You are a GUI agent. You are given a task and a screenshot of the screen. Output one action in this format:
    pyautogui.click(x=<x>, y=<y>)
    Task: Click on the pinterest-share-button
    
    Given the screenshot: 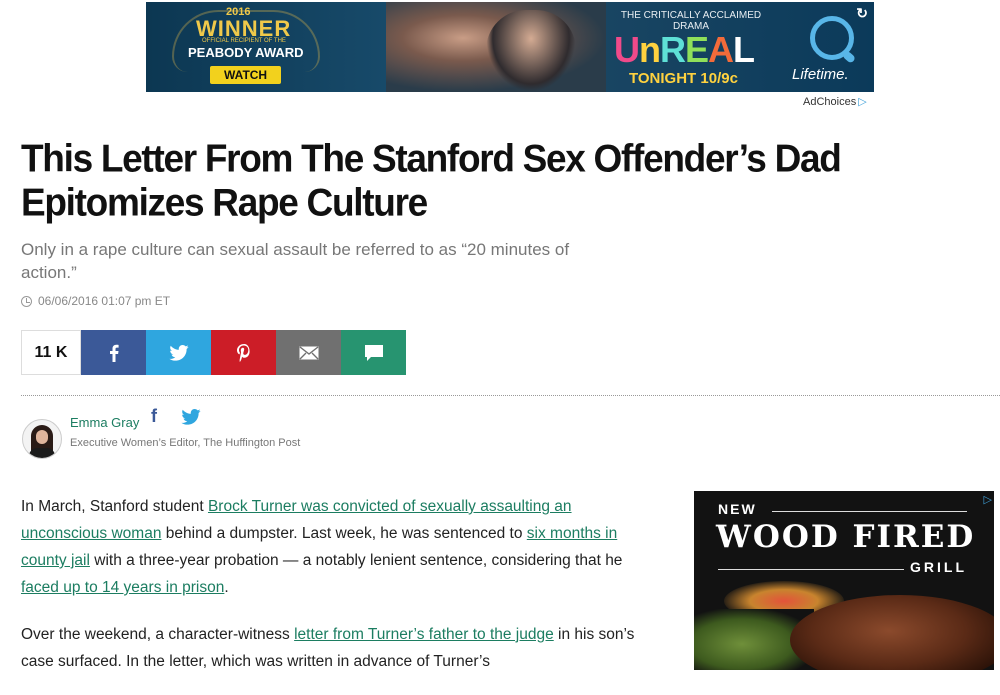 What is the action you would take?
    pyautogui.click(x=243, y=352)
    